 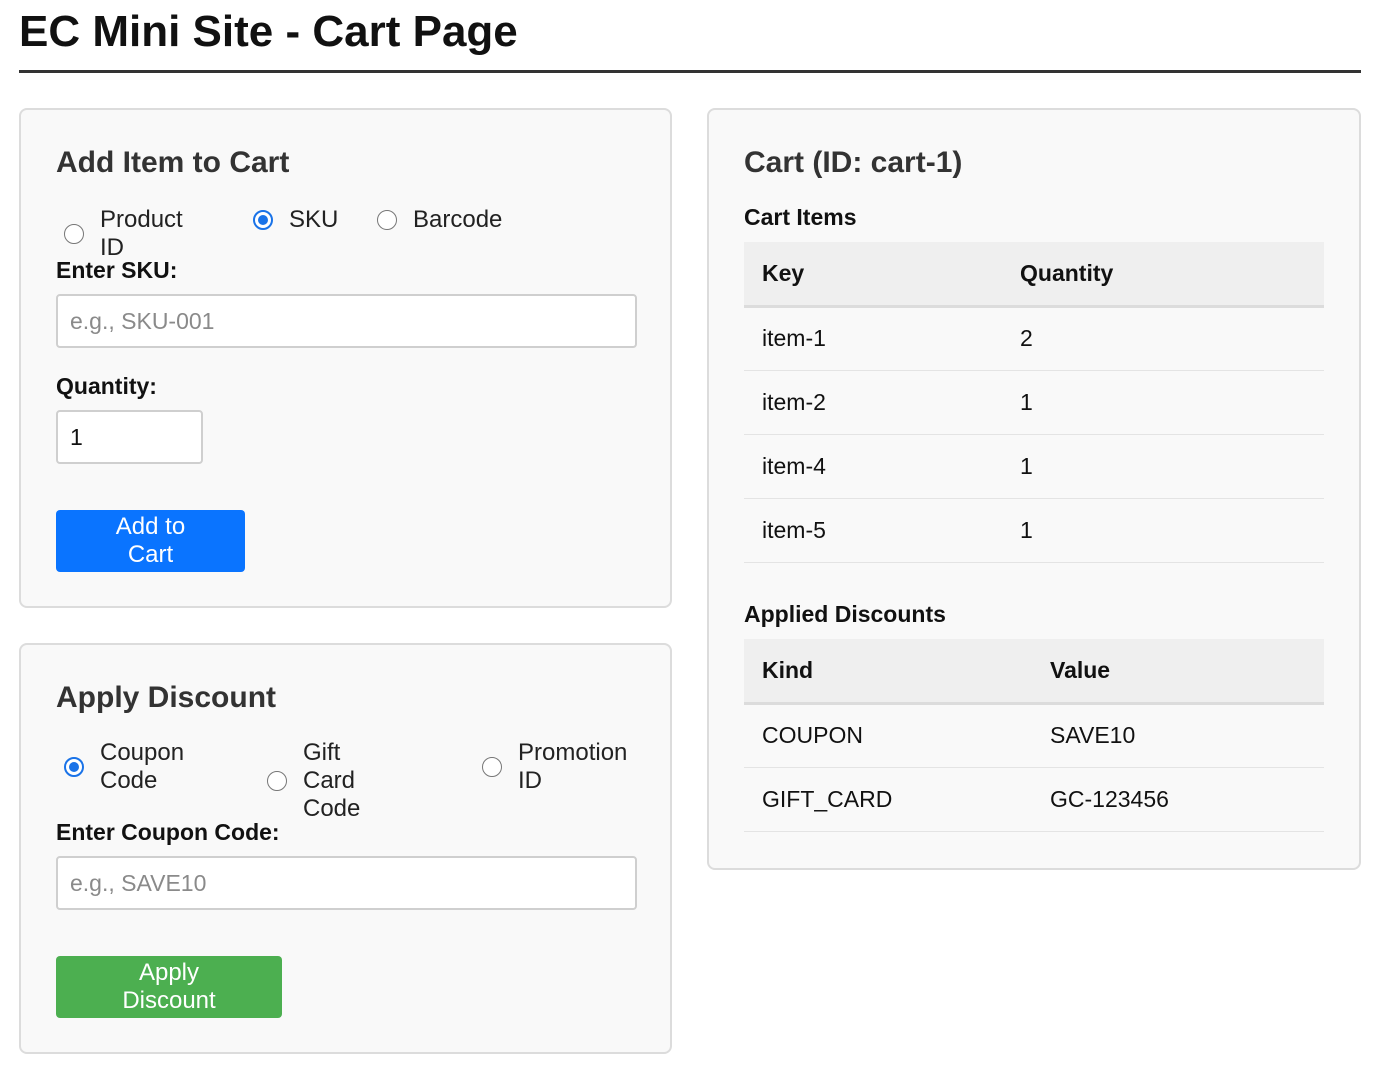 I want to click on sku-label: Enter SKU:, so click(x=117, y=270).